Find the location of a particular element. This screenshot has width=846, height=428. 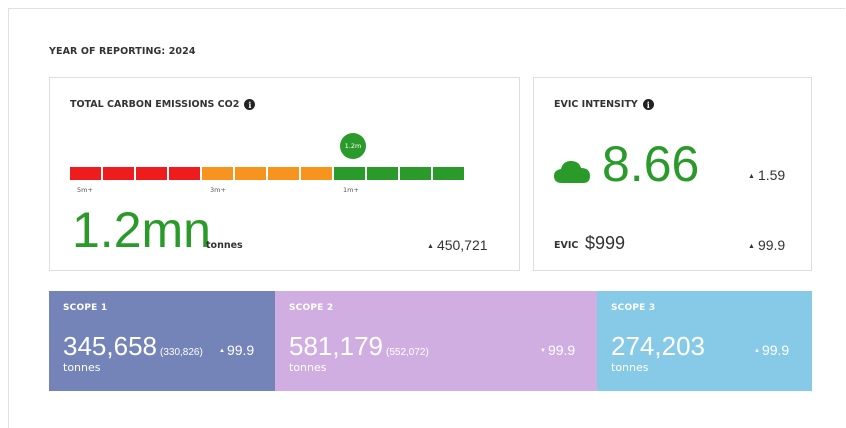

total-emissions-delta-value: 450,721 is located at coordinates (462, 245).